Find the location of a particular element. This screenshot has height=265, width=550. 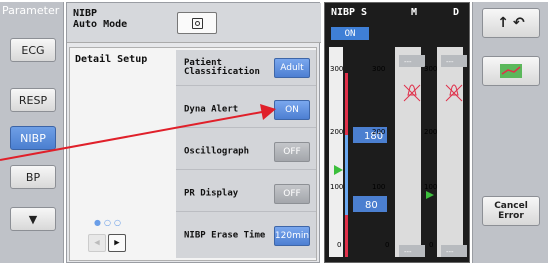

m-lower-limit-button is located at coordinates (412, 251).